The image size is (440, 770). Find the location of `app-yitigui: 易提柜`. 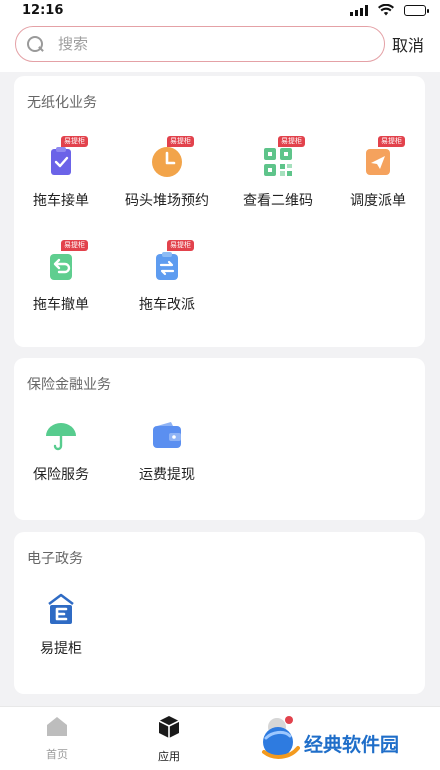

app-yitigui: 易提柜 is located at coordinates (61, 625).